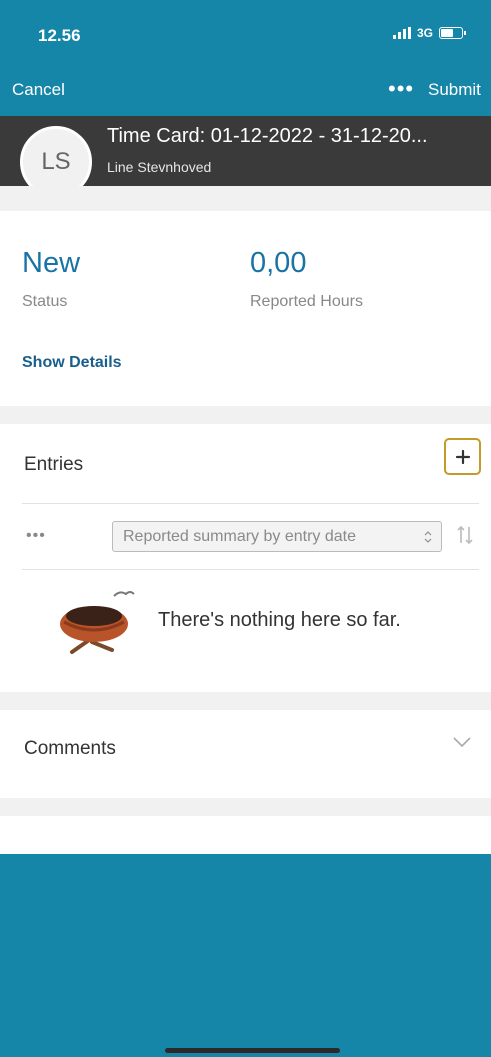 This screenshot has width=491, height=1057. I want to click on status-bar: 12.56 3G, so click(245, 35).